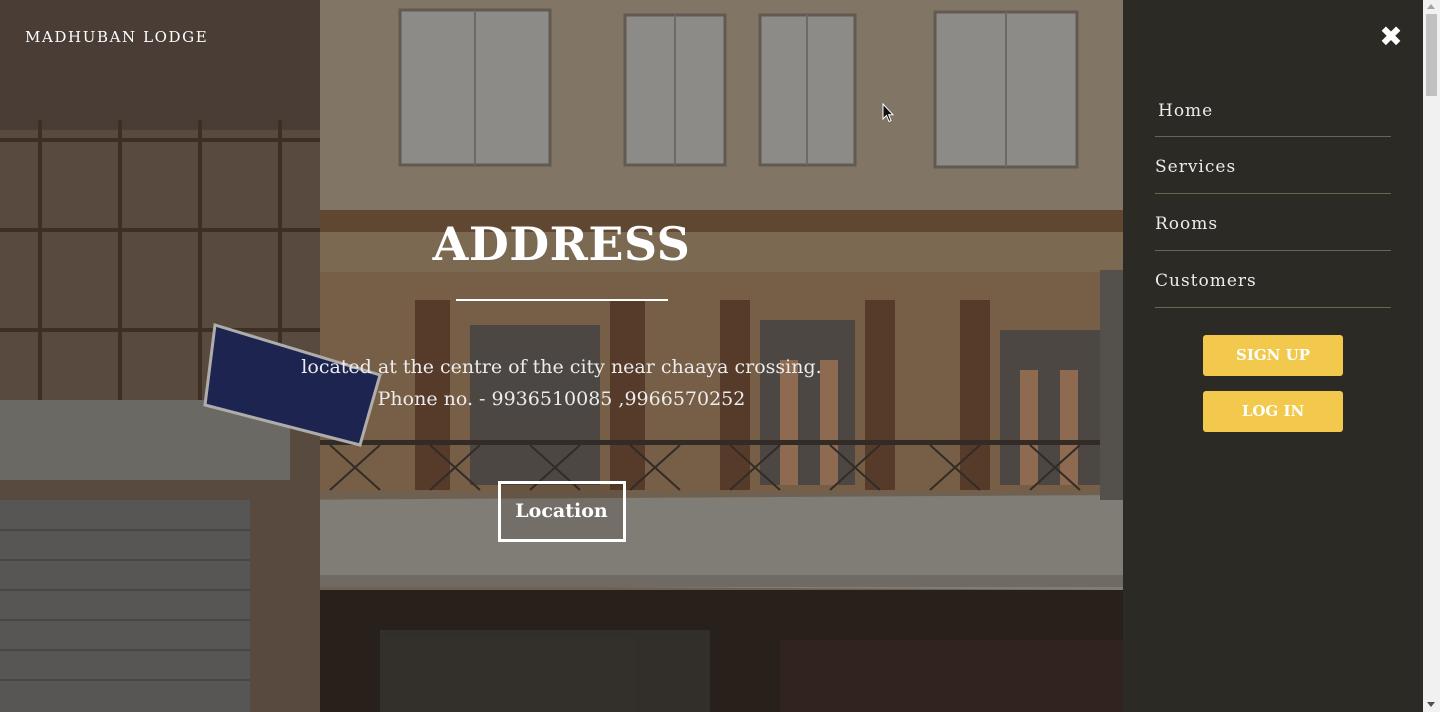  Describe the element at coordinates (1273, 109) in the screenshot. I see `menu-item-home: Home` at that location.